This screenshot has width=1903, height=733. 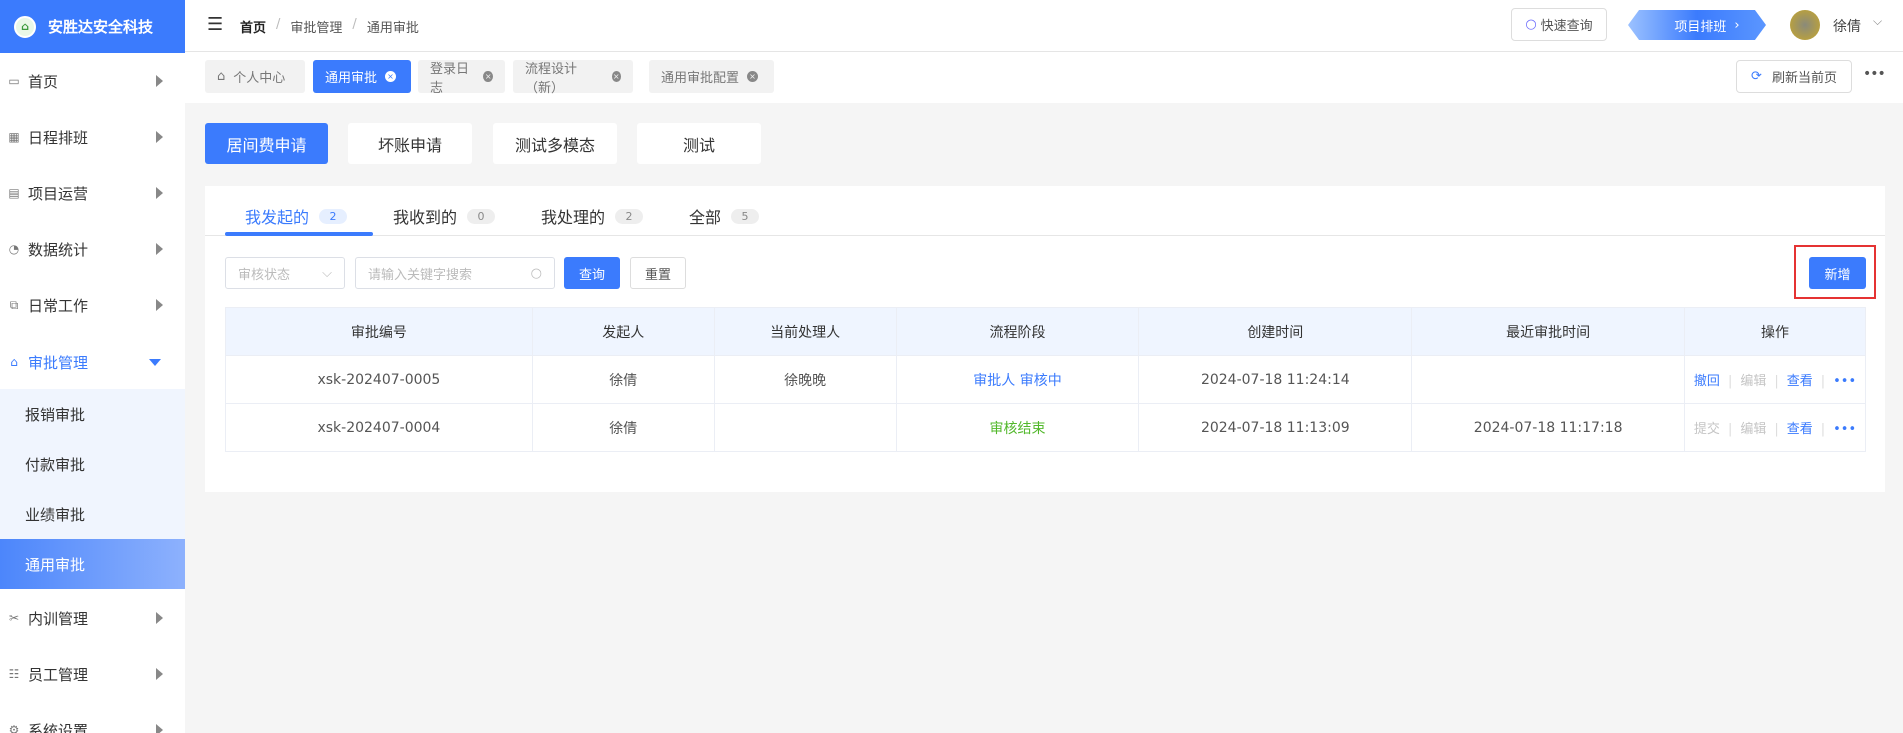 I want to click on sidebar-item-stats: ◔ 数据统计, so click(x=92, y=249).